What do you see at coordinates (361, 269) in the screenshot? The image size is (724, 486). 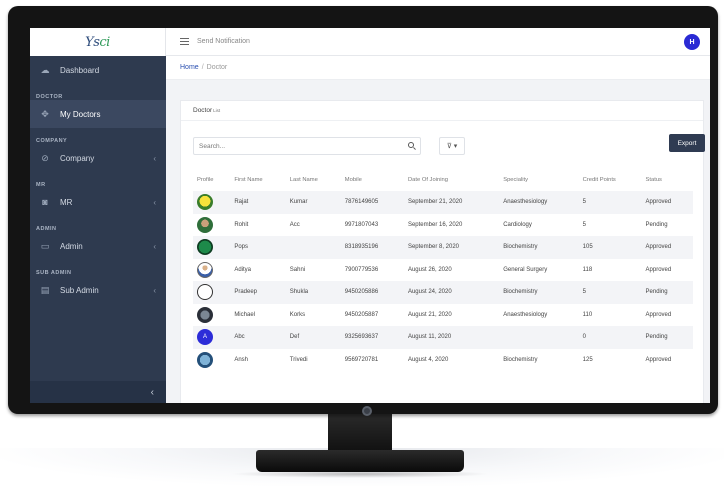 I see `mobile-cell: 7900779536` at bounding box center [361, 269].